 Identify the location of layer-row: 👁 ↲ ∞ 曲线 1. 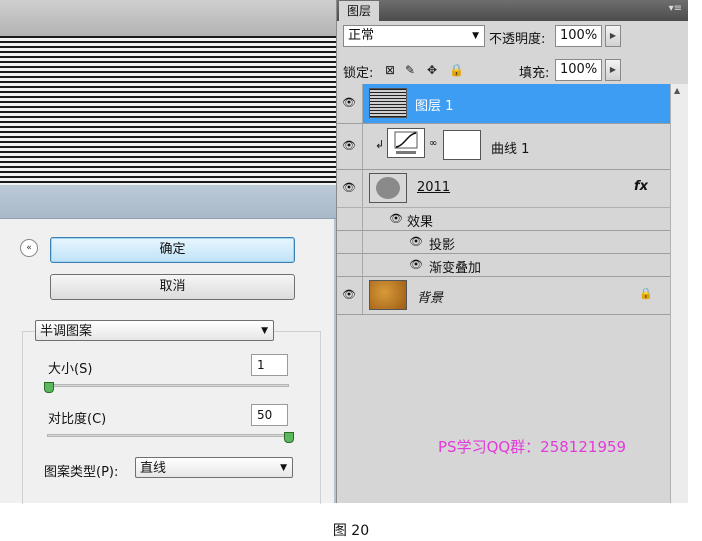
(503, 147).